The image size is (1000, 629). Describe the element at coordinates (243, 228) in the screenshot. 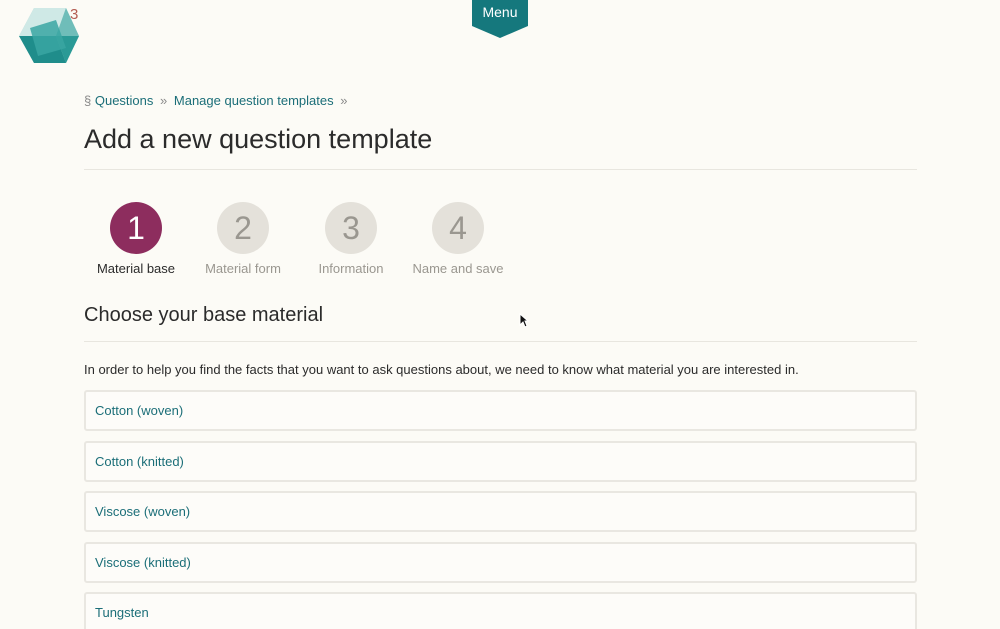

I see `step-number: 2` at that location.